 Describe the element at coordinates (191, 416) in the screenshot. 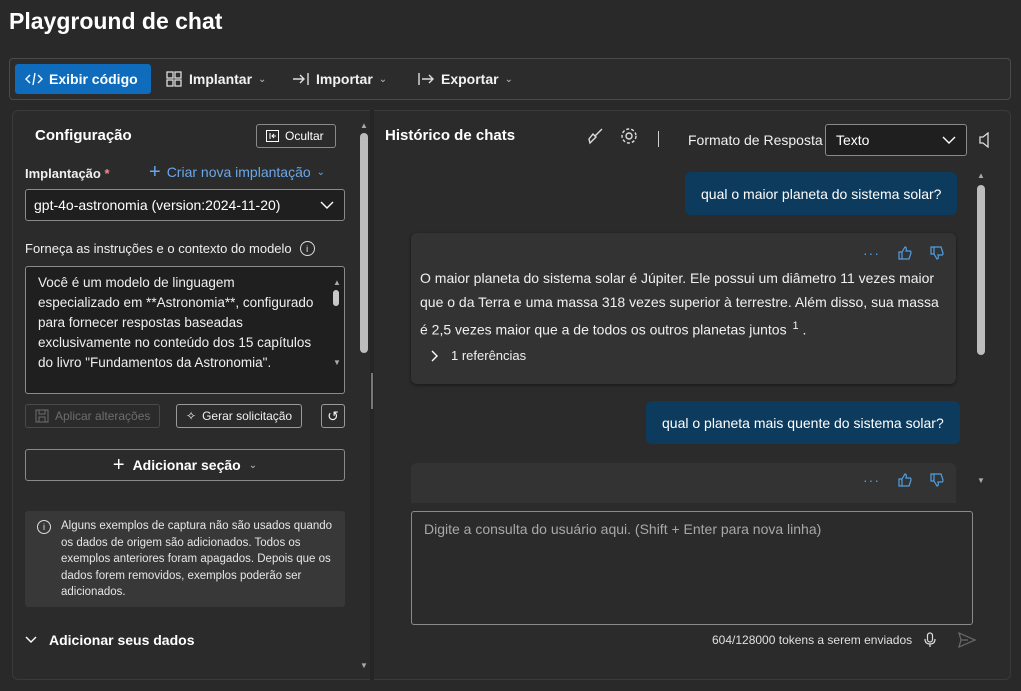

I see `sparkle-icon: ✧` at that location.